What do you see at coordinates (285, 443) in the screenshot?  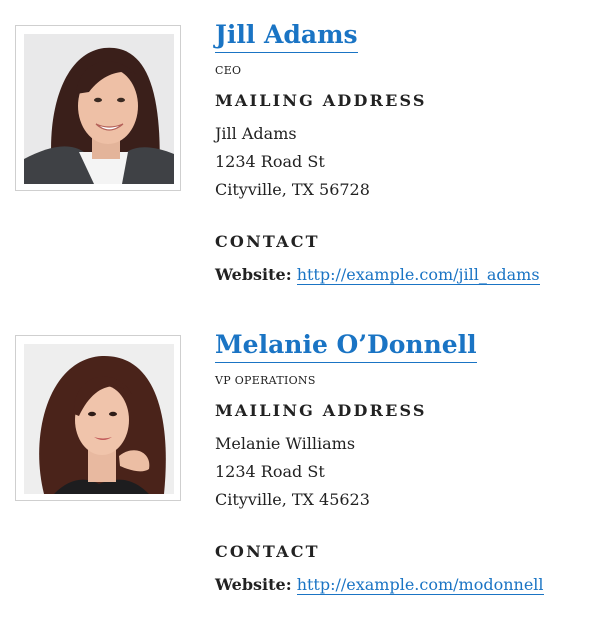 I see `address-line-1: Melanie Williams` at bounding box center [285, 443].